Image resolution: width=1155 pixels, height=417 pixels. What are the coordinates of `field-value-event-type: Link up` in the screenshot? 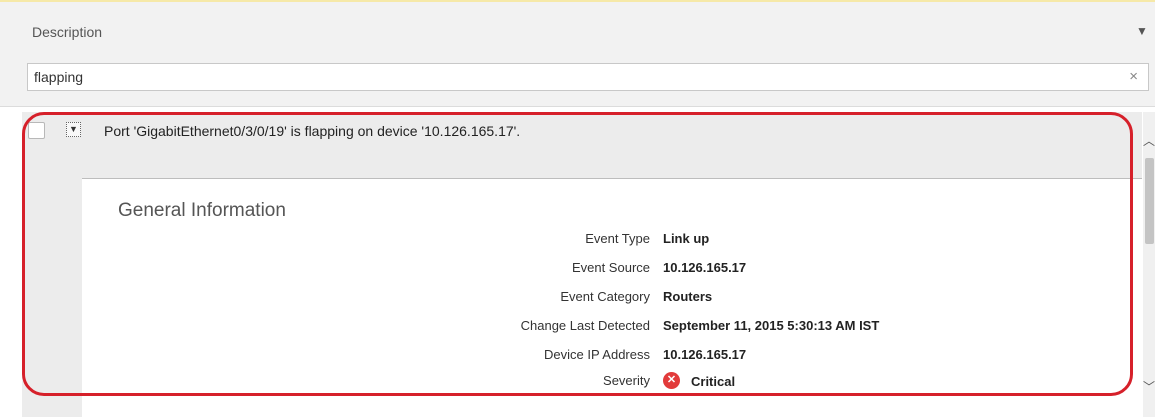 It's located at (686, 238).